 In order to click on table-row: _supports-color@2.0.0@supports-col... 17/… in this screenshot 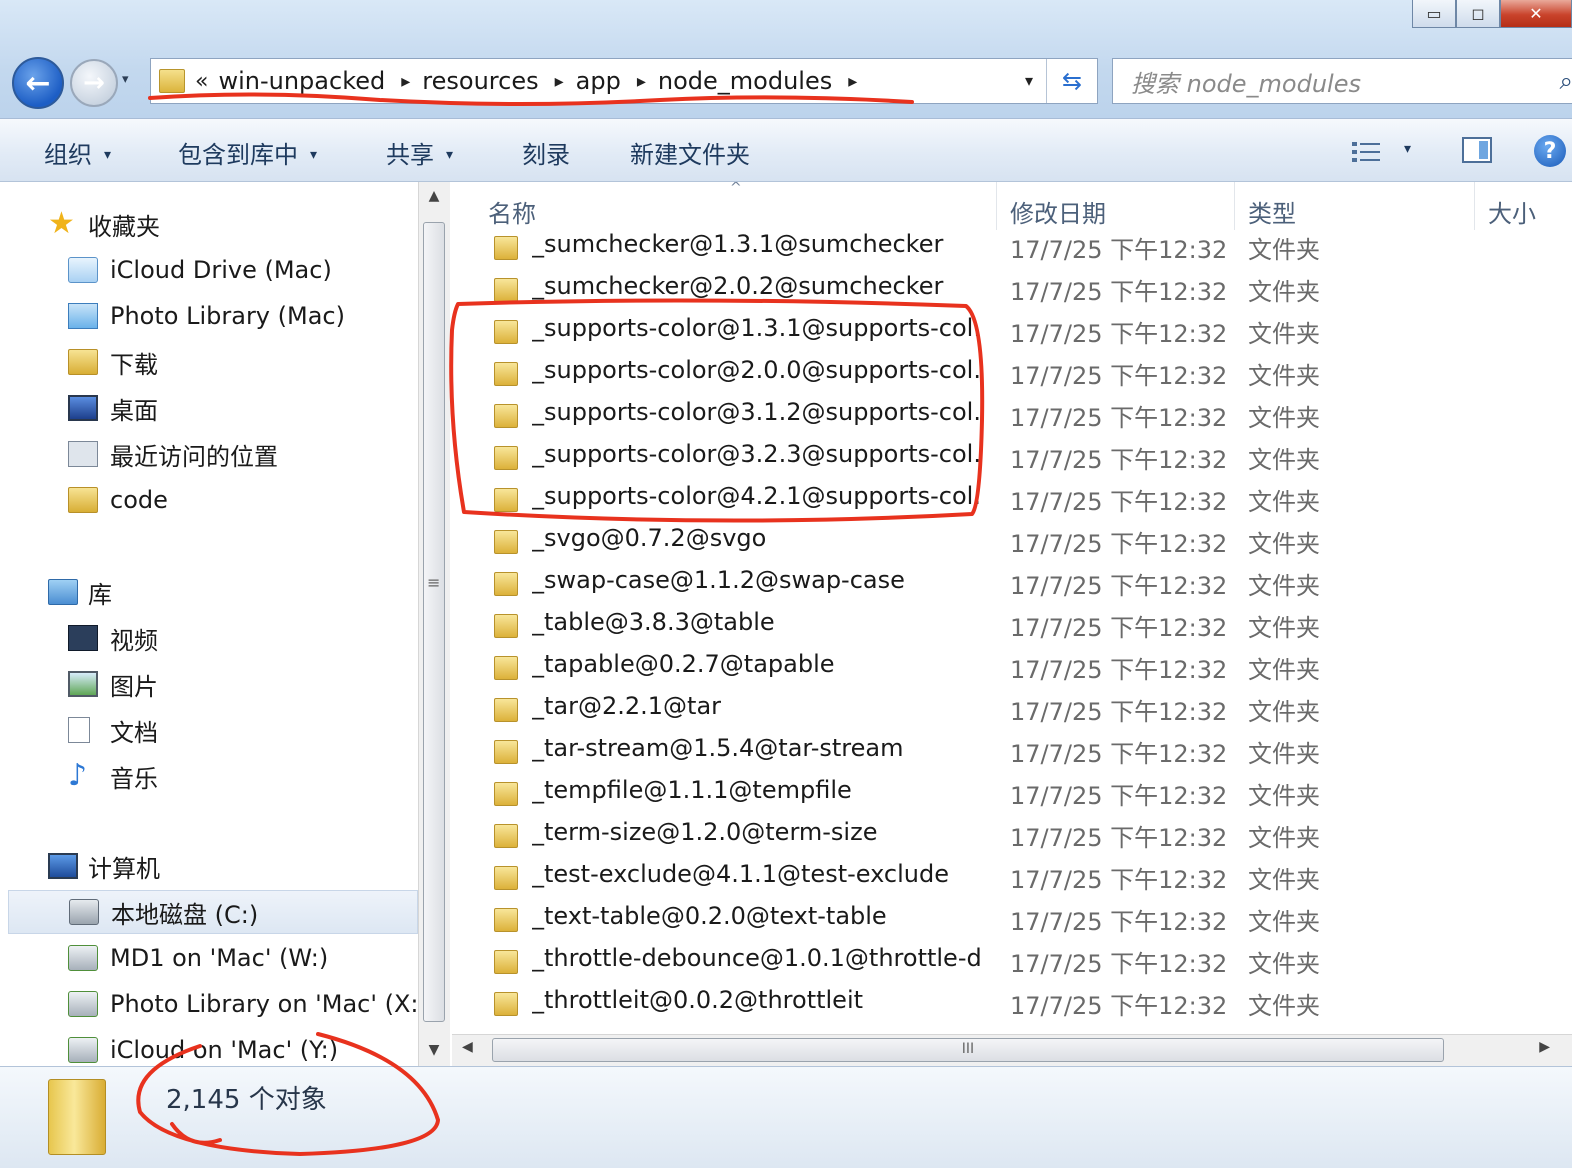, I will do `click(1012, 373)`.